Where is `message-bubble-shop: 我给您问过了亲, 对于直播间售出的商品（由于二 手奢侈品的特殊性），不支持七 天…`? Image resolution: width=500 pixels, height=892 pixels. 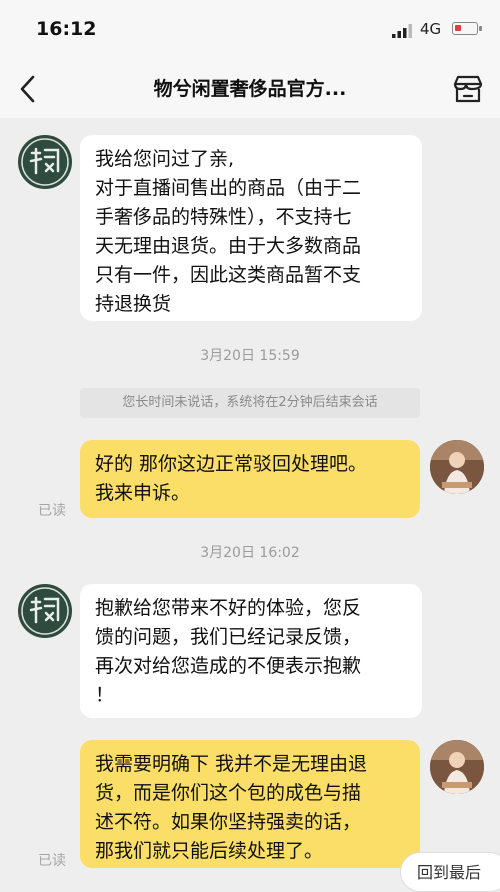 message-bubble-shop: 我给您问过了亲, 对于直播间售出的商品（由于二 手奢侈品的特殊性），不支持七 天… is located at coordinates (251, 228).